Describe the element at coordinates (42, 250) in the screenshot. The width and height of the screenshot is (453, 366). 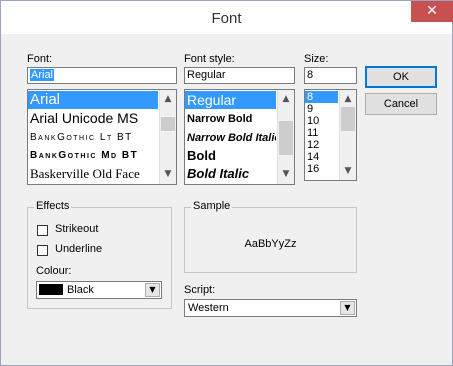
I see `underline-checkbox` at that location.